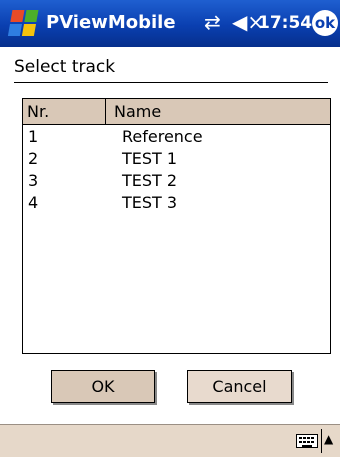 Image resolution: width=340 pixels, height=457 pixels. Describe the element at coordinates (170, 440) in the screenshot. I see `menu-bar: ▲` at that location.